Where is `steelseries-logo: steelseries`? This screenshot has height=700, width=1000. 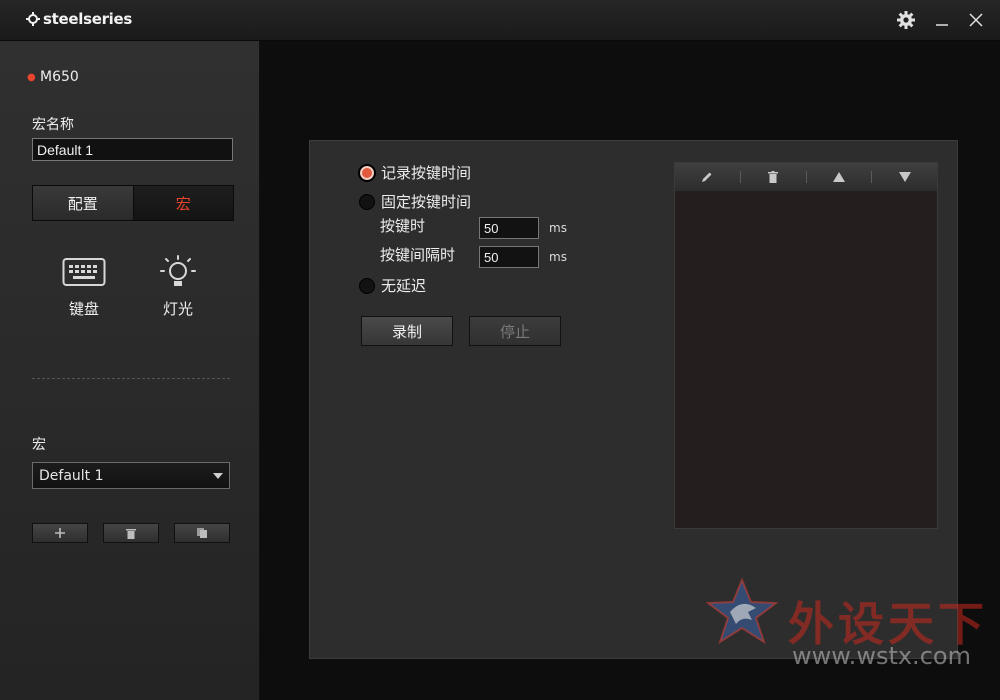
steelseries-logo: steelseries is located at coordinates (79, 19).